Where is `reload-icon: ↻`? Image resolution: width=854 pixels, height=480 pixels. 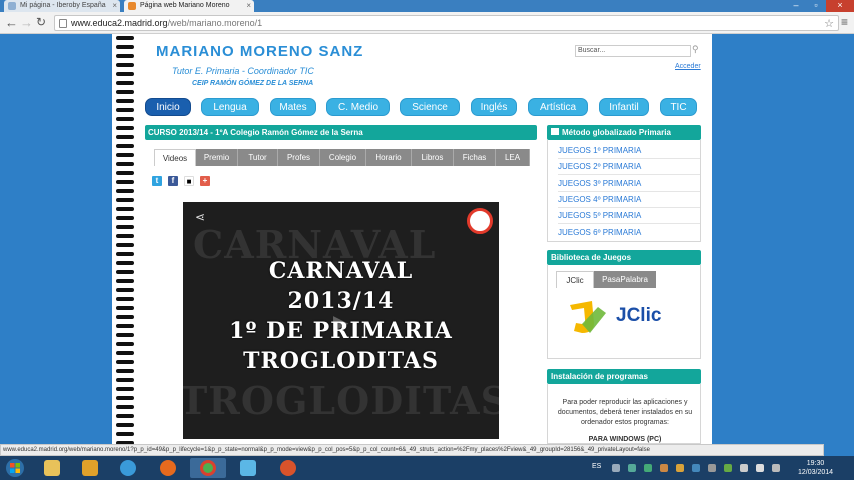
reload-icon: ↻ is located at coordinates (41, 22).